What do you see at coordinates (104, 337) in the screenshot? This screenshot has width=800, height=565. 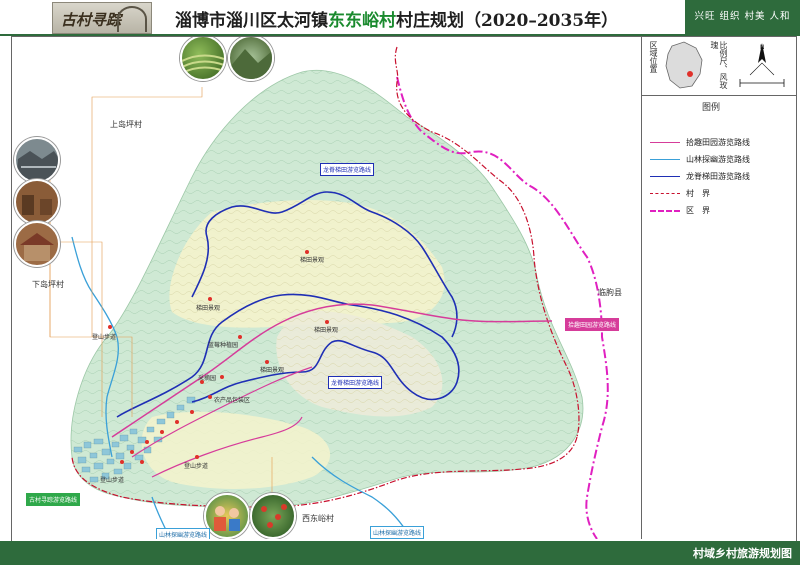 I see `poi-dengshan-1: 登山步道` at bounding box center [104, 337].